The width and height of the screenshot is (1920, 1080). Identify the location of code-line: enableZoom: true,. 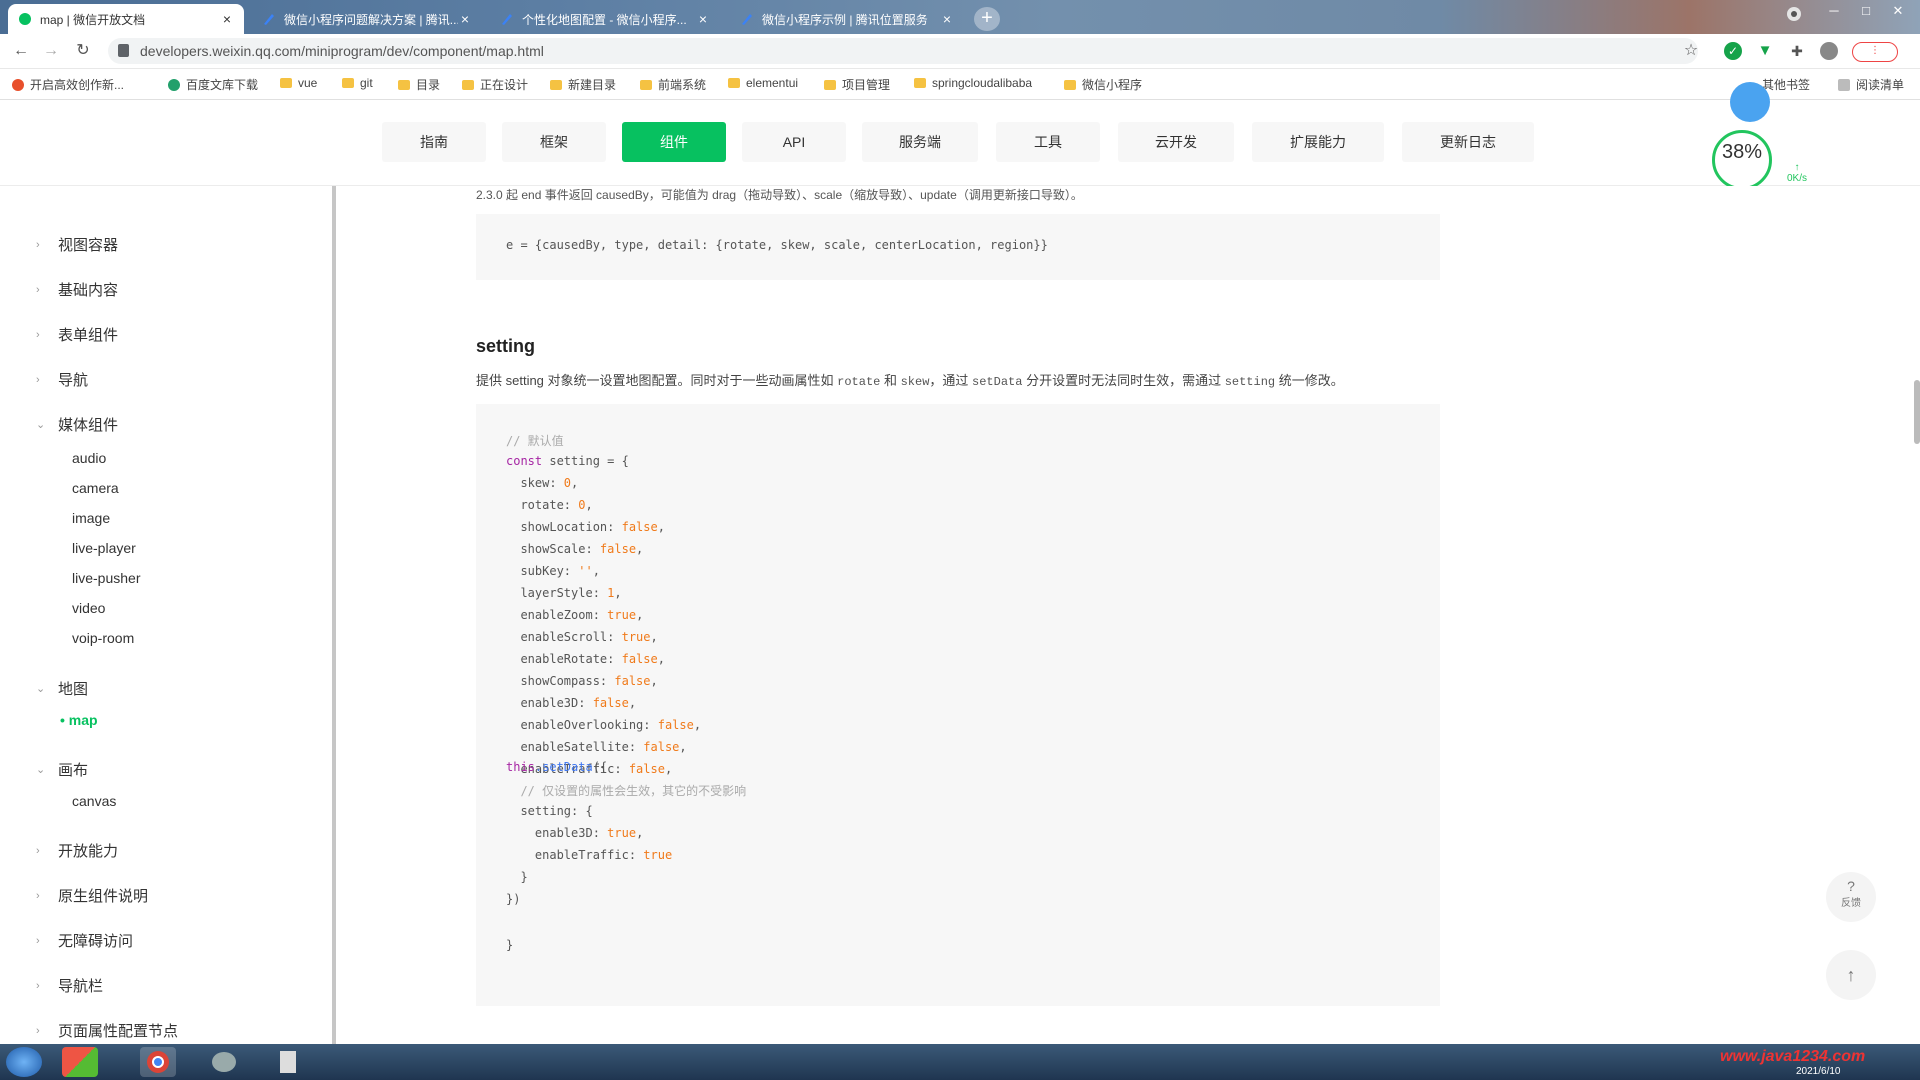
(574, 615).